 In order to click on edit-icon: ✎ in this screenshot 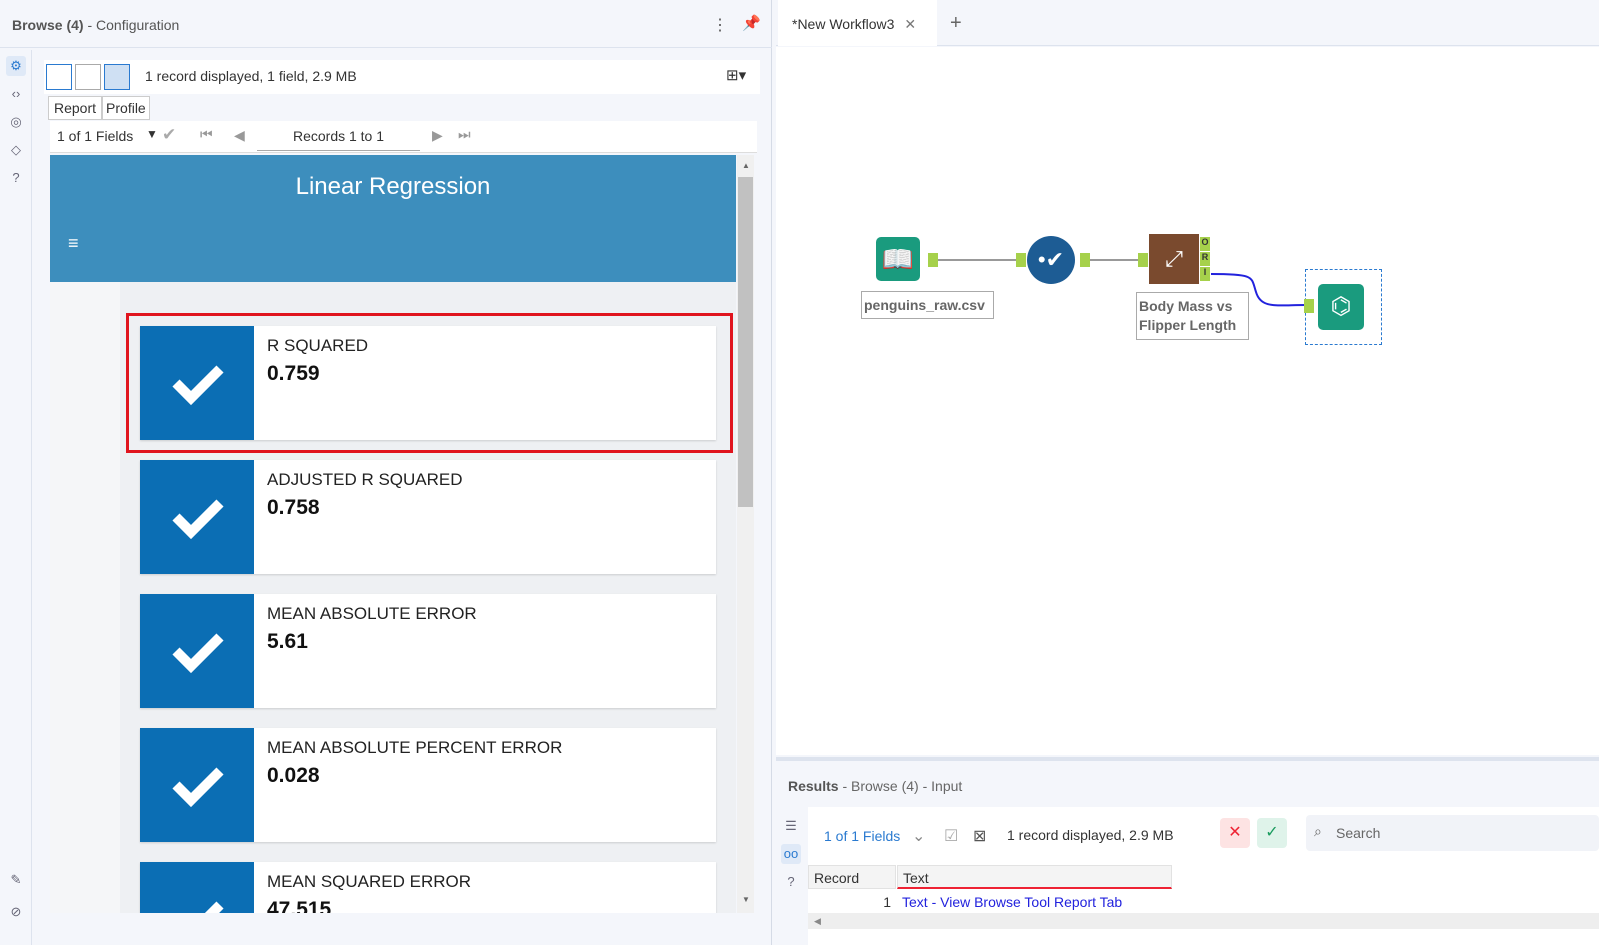, I will do `click(16, 880)`.